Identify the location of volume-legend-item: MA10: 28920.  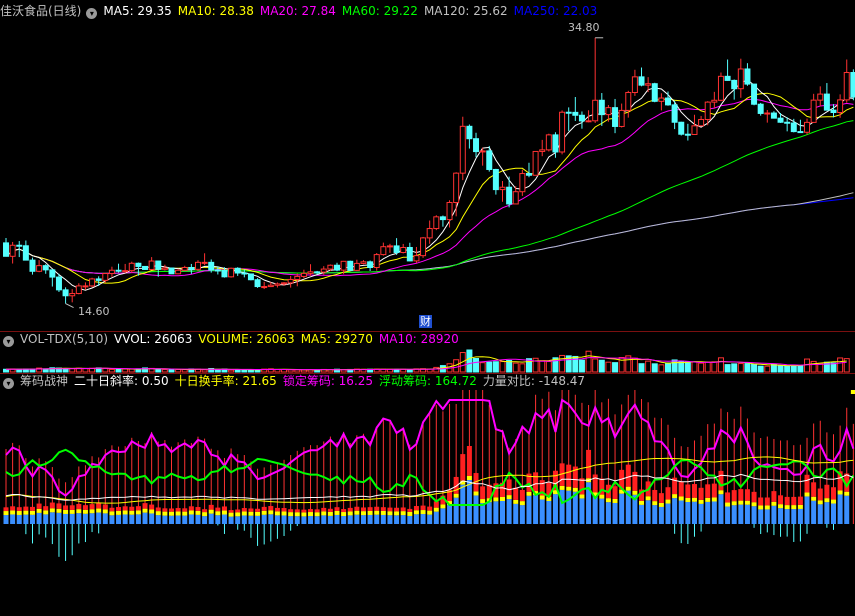
(418, 339).